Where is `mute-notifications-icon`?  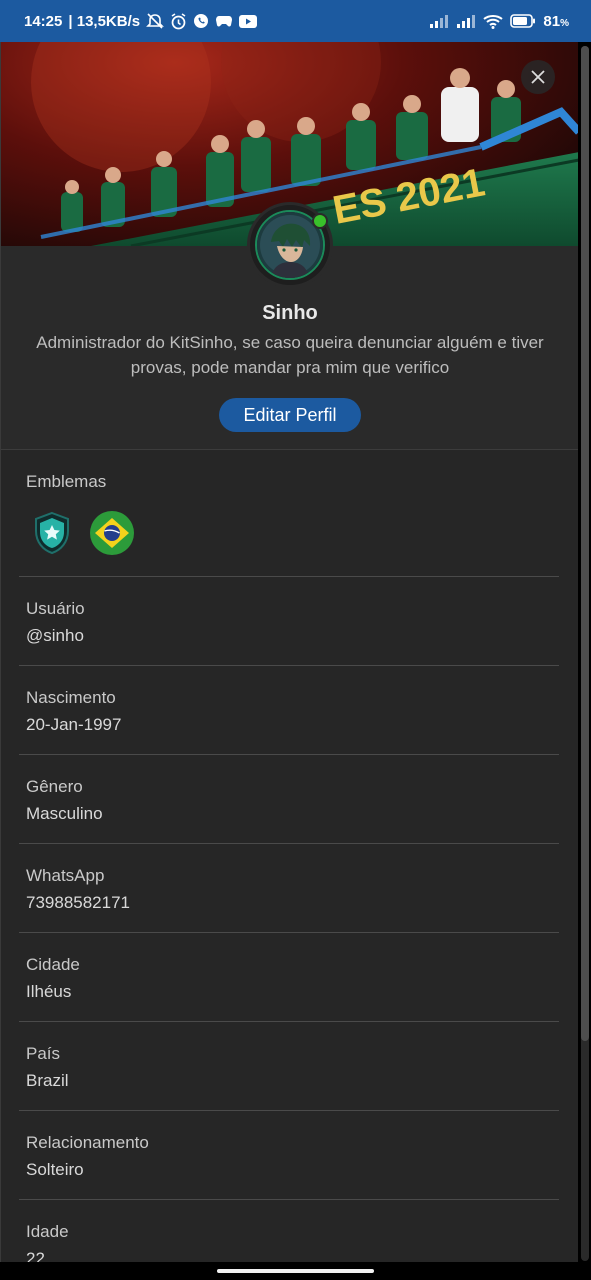 mute-notifications-icon is located at coordinates (155, 21).